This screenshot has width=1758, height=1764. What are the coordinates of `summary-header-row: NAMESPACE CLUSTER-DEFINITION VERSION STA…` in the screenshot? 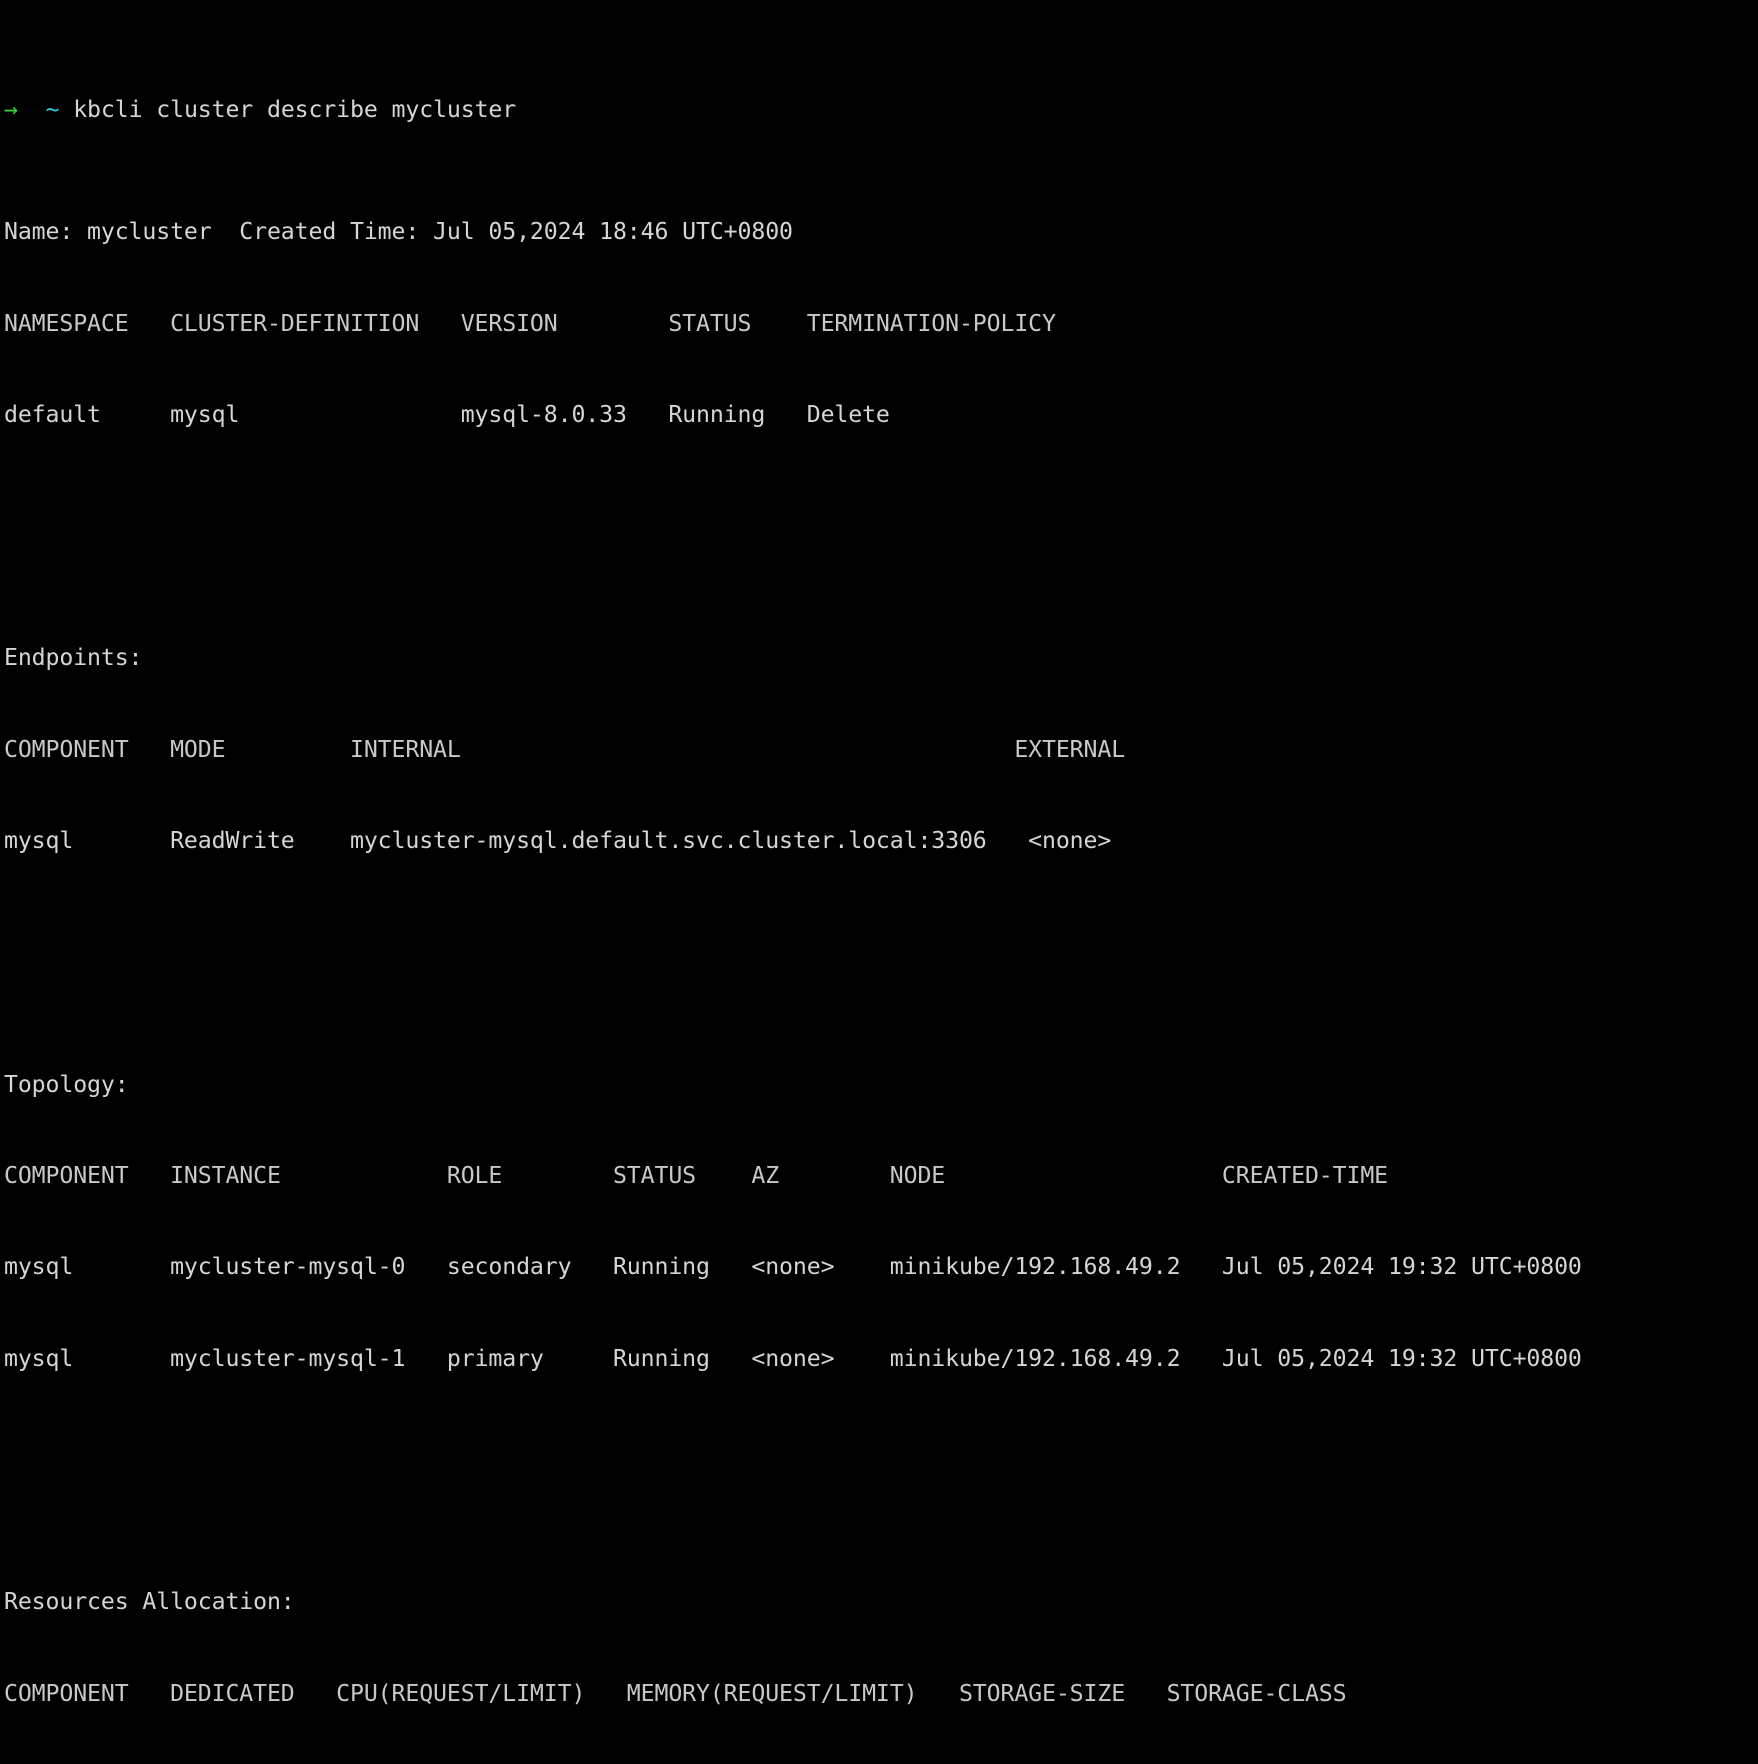 It's located at (530, 323).